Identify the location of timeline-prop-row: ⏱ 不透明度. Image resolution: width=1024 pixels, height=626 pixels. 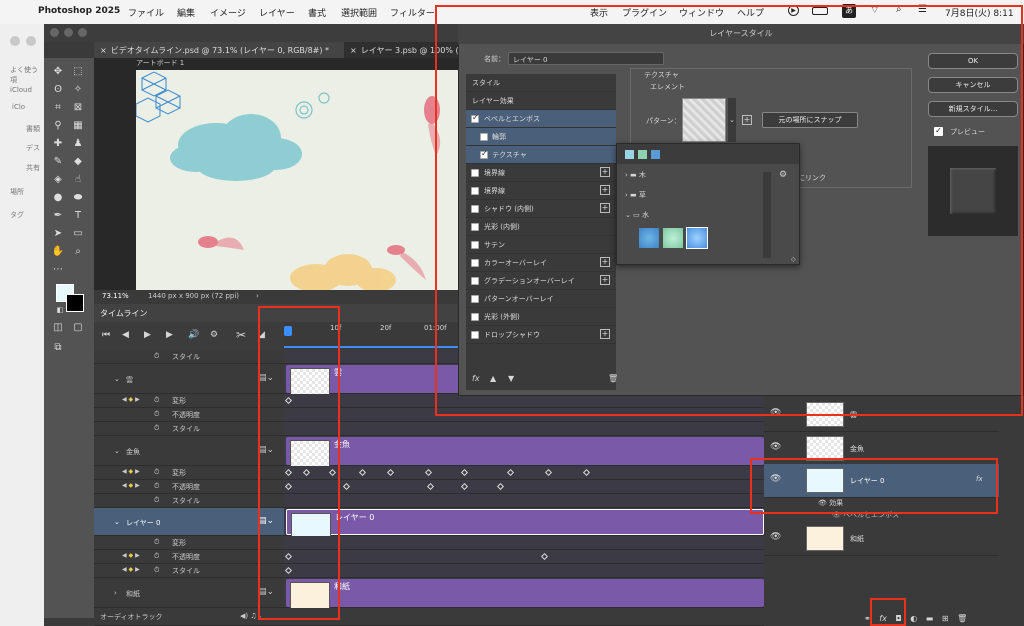
(189, 415).